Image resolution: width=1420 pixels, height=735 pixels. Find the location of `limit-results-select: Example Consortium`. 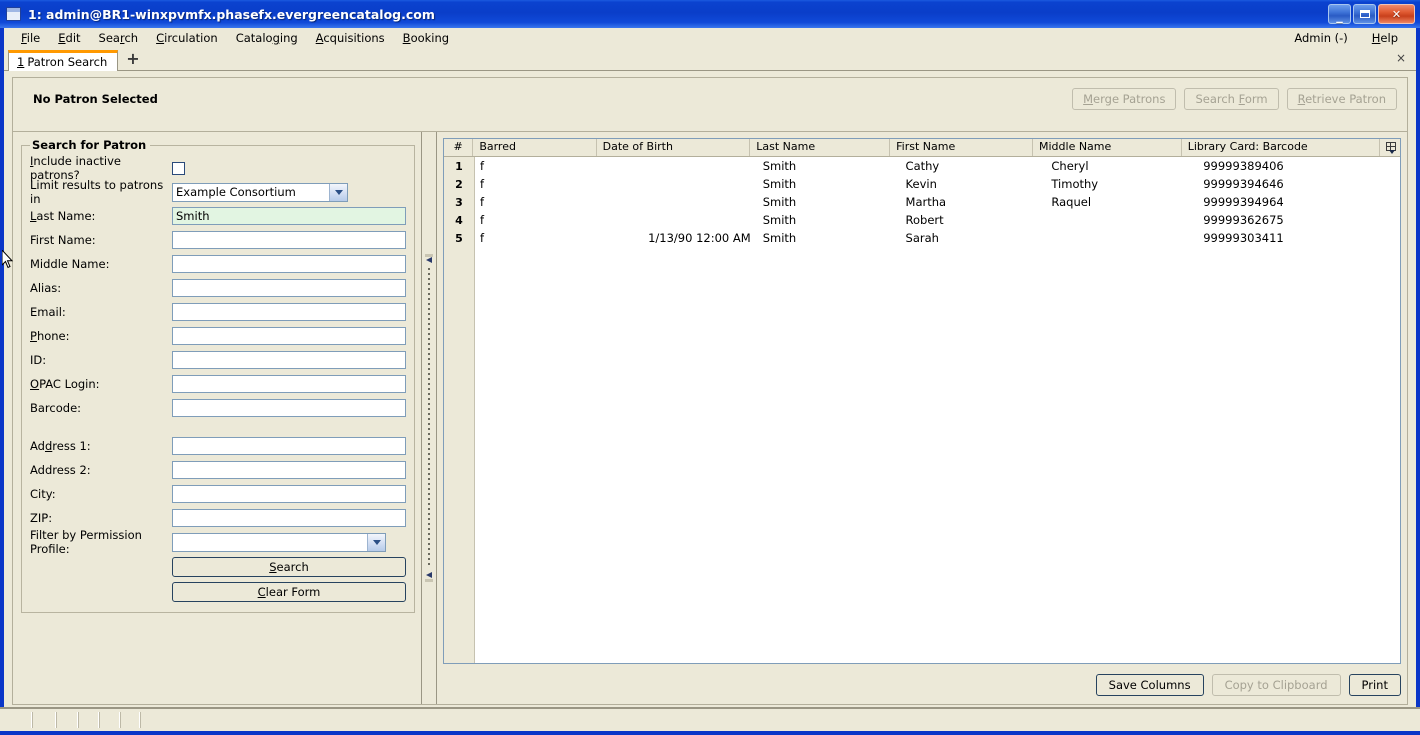

limit-results-select: Example Consortium is located at coordinates (260, 192).